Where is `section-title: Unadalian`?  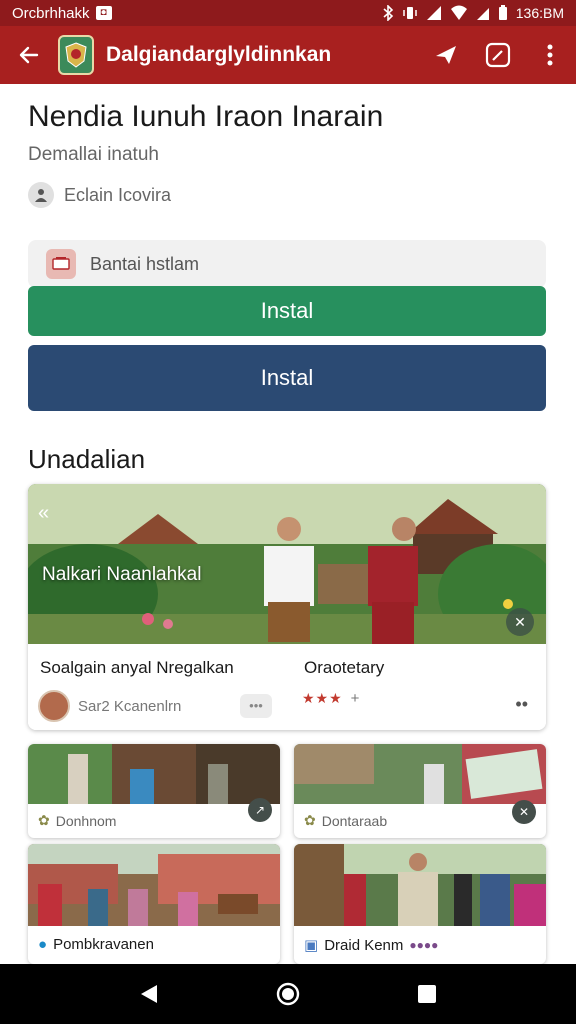 section-title: Unadalian is located at coordinates (87, 459).